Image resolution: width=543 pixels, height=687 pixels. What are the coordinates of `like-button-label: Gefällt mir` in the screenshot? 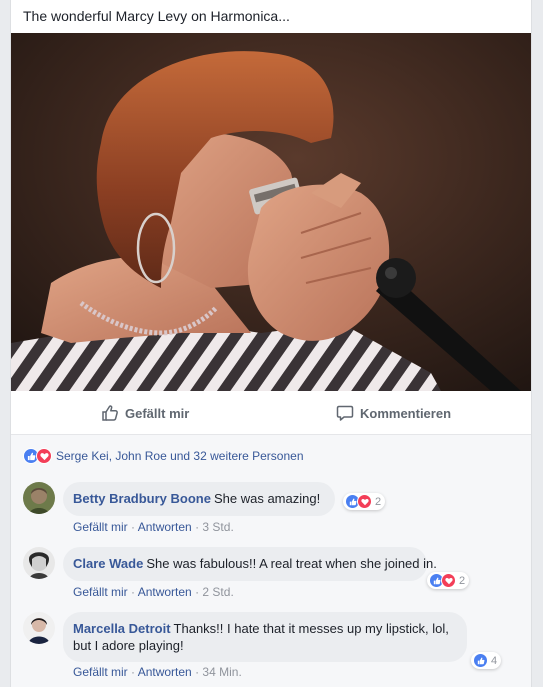 It's located at (157, 413).